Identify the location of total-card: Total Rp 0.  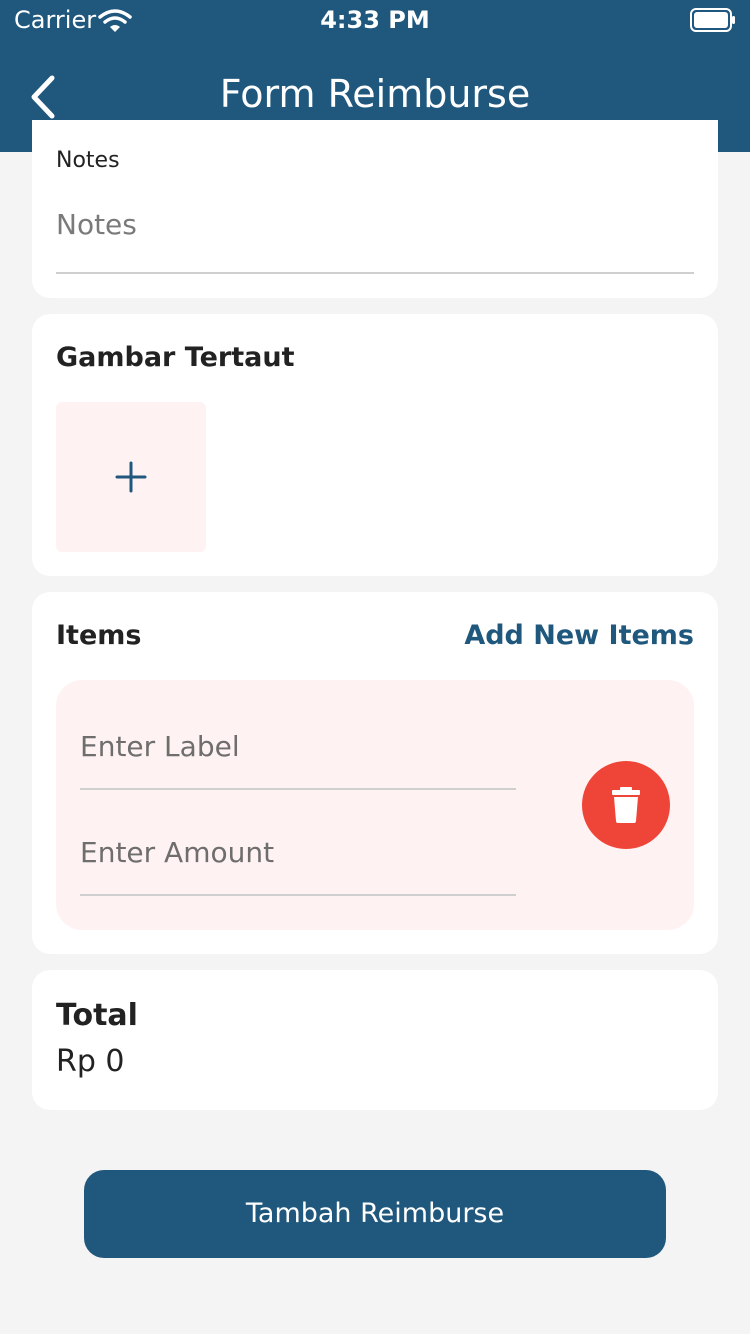
(375, 1040).